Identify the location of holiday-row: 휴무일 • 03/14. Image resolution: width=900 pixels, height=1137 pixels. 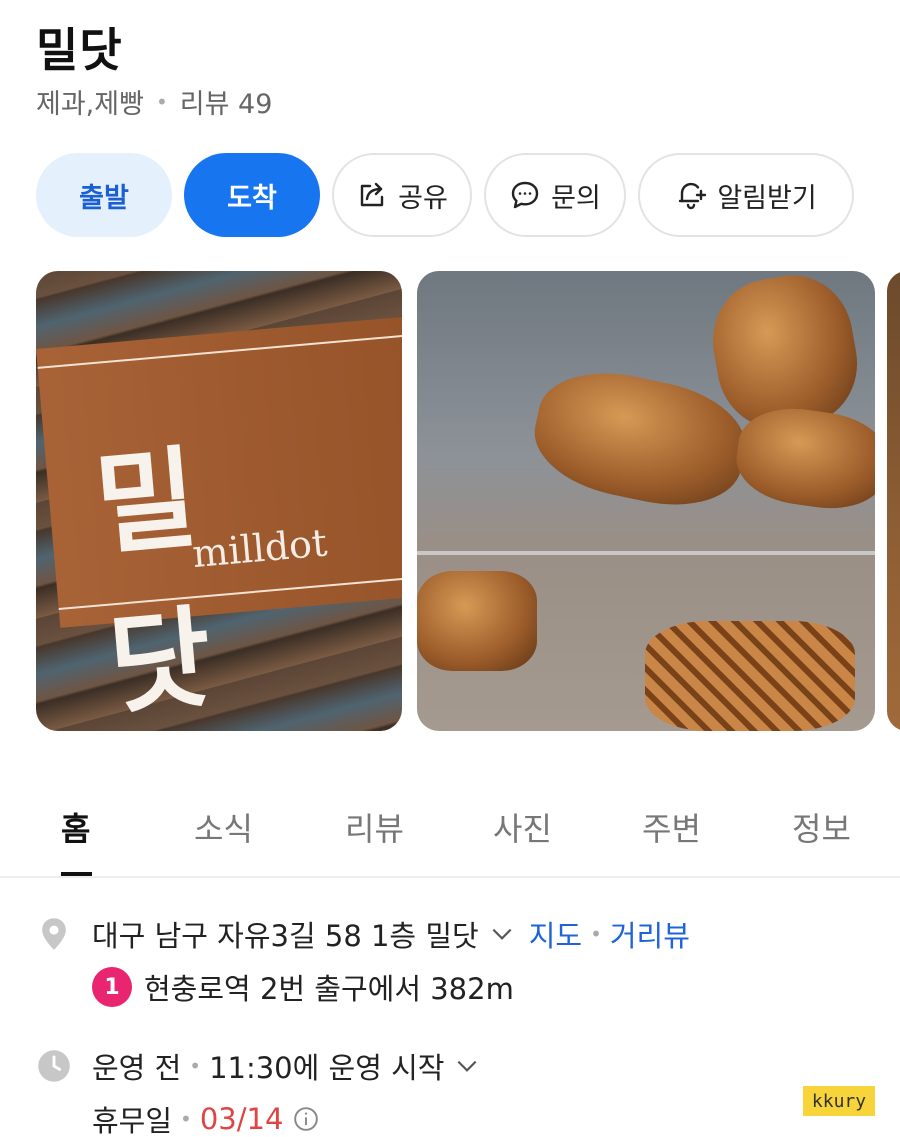
(205, 1117).